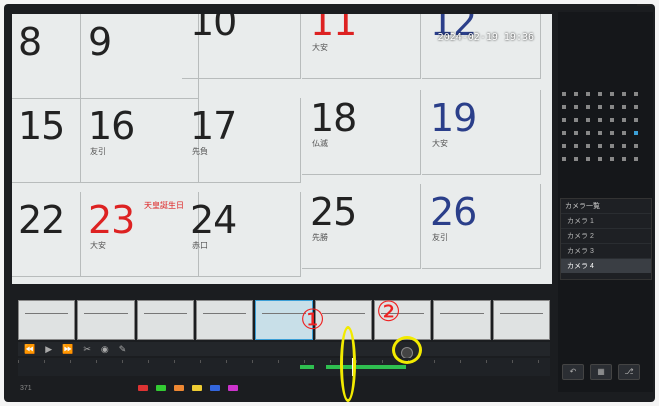  What do you see at coordinates (284, 320) in the screenshot?
I see `thumbnail-strip` at bounding box center [284, 320].